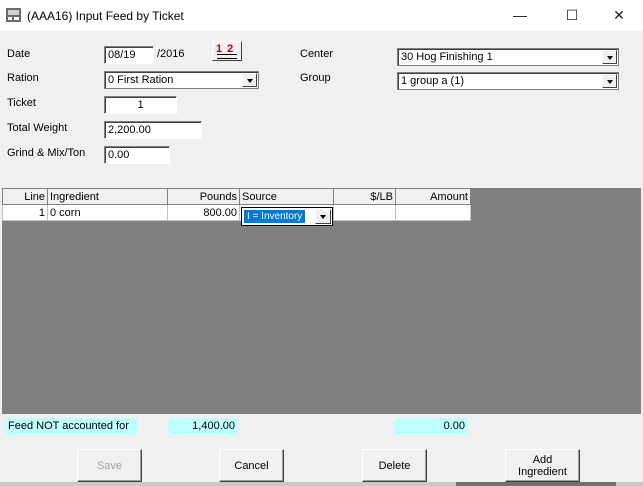  Describe the element at coordinates (137, 155) in the screenshot. I see `grind-field: 0.00` at that location.